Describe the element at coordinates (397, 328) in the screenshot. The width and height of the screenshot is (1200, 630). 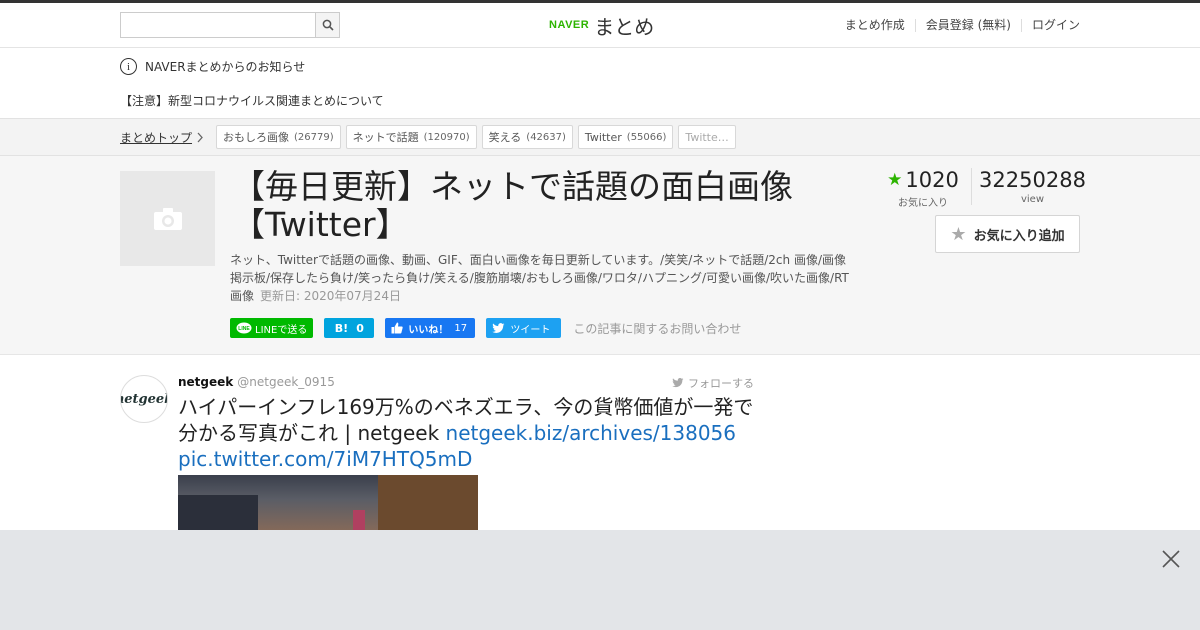
I see `thumbs-up-icon` at that location.